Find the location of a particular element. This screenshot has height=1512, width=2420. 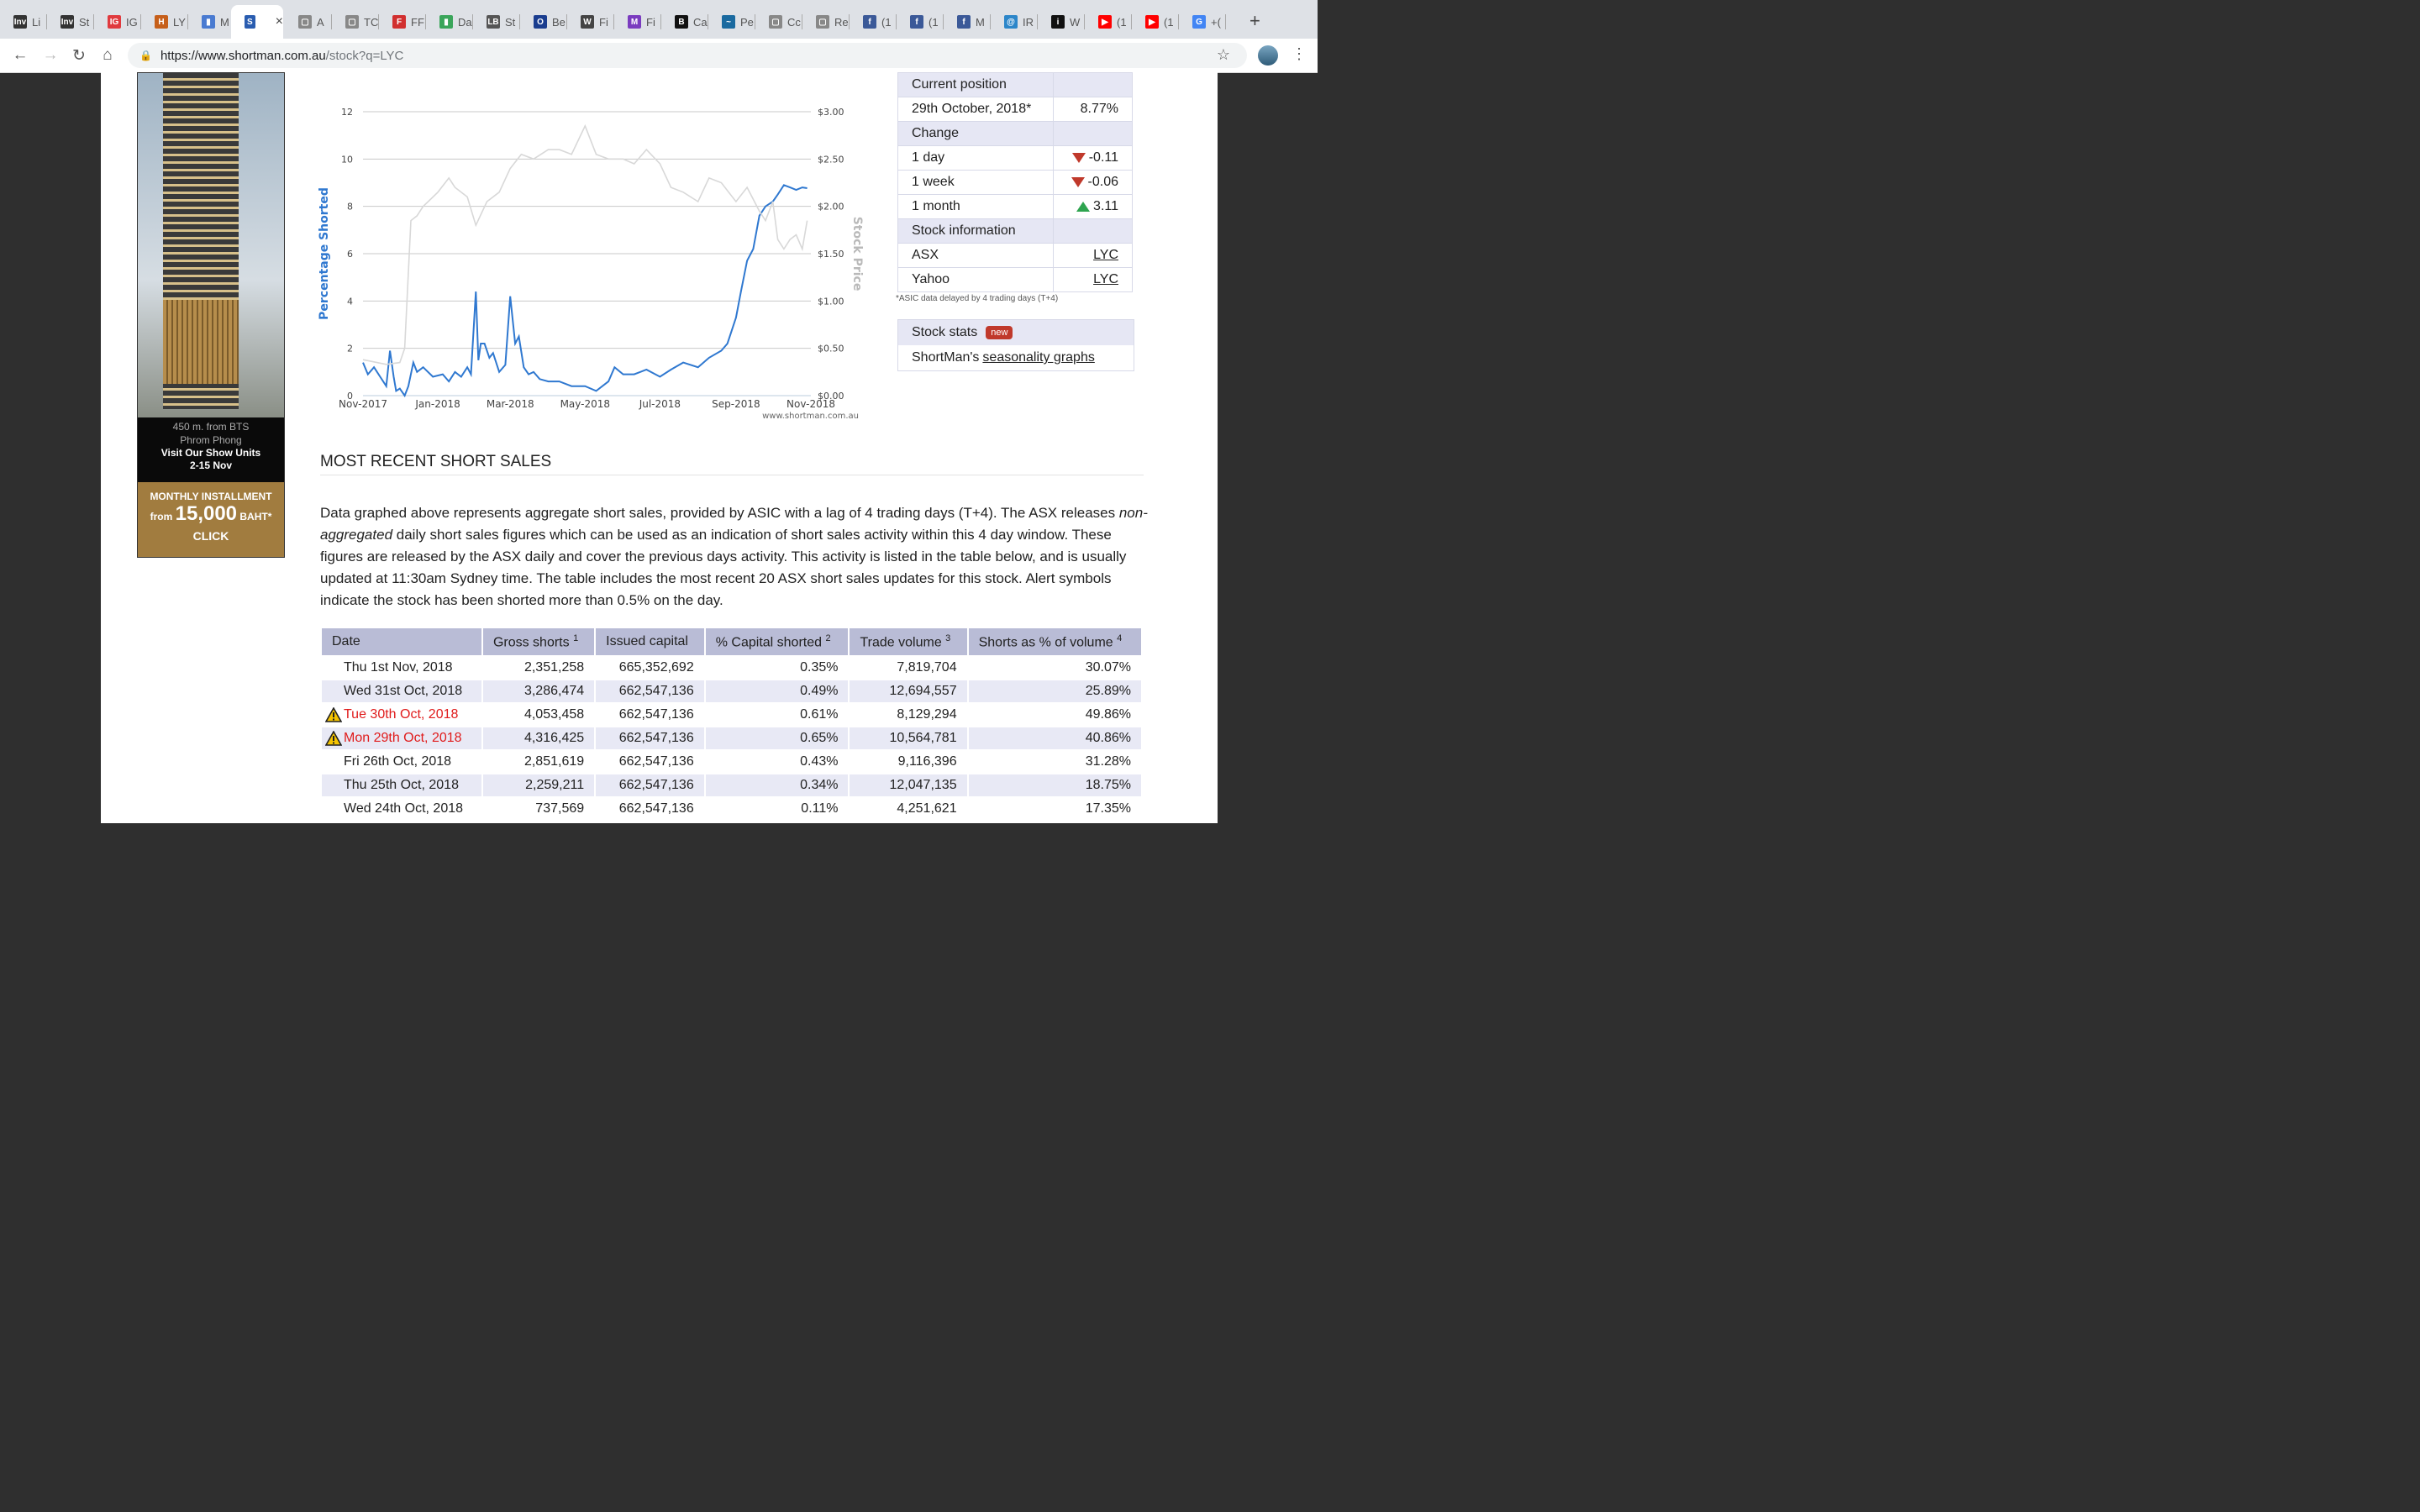

column-header-label: Date is located at coordinates (346, 641).